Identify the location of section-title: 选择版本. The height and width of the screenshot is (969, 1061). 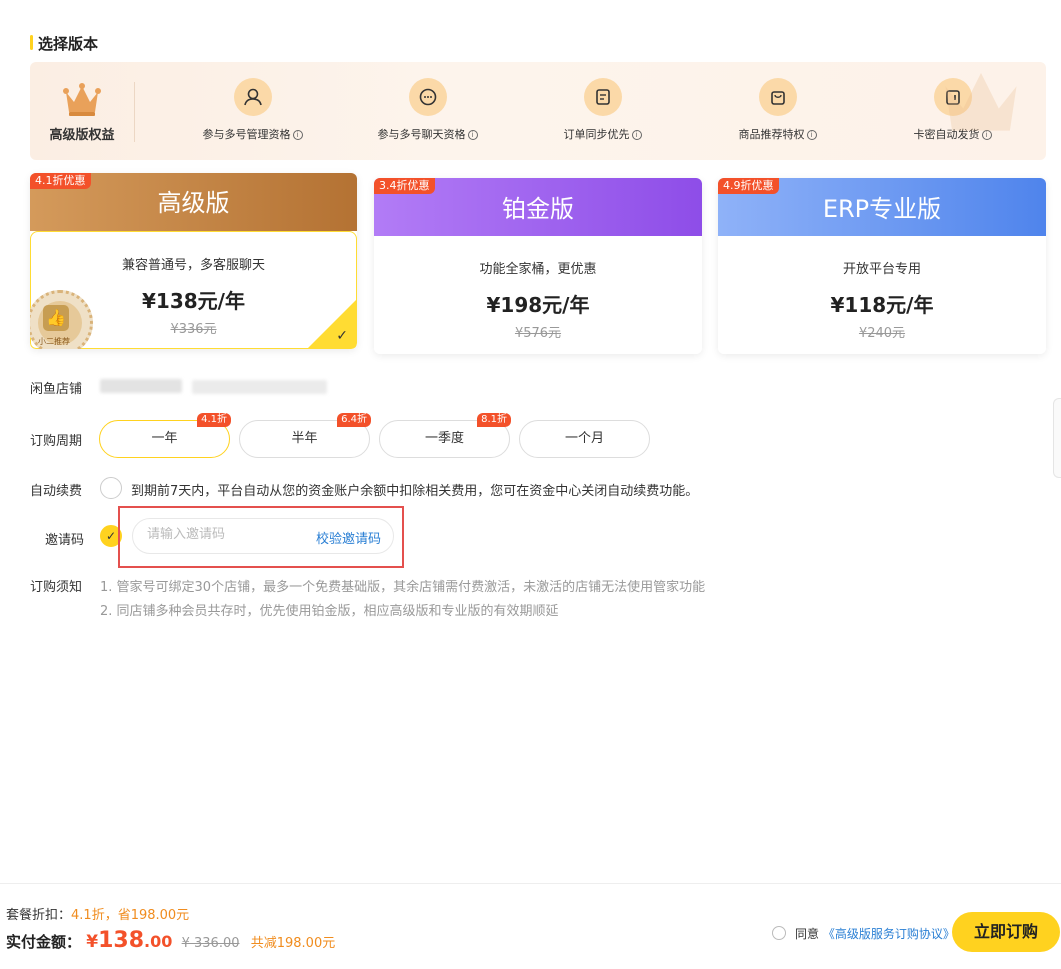
(64, 43).